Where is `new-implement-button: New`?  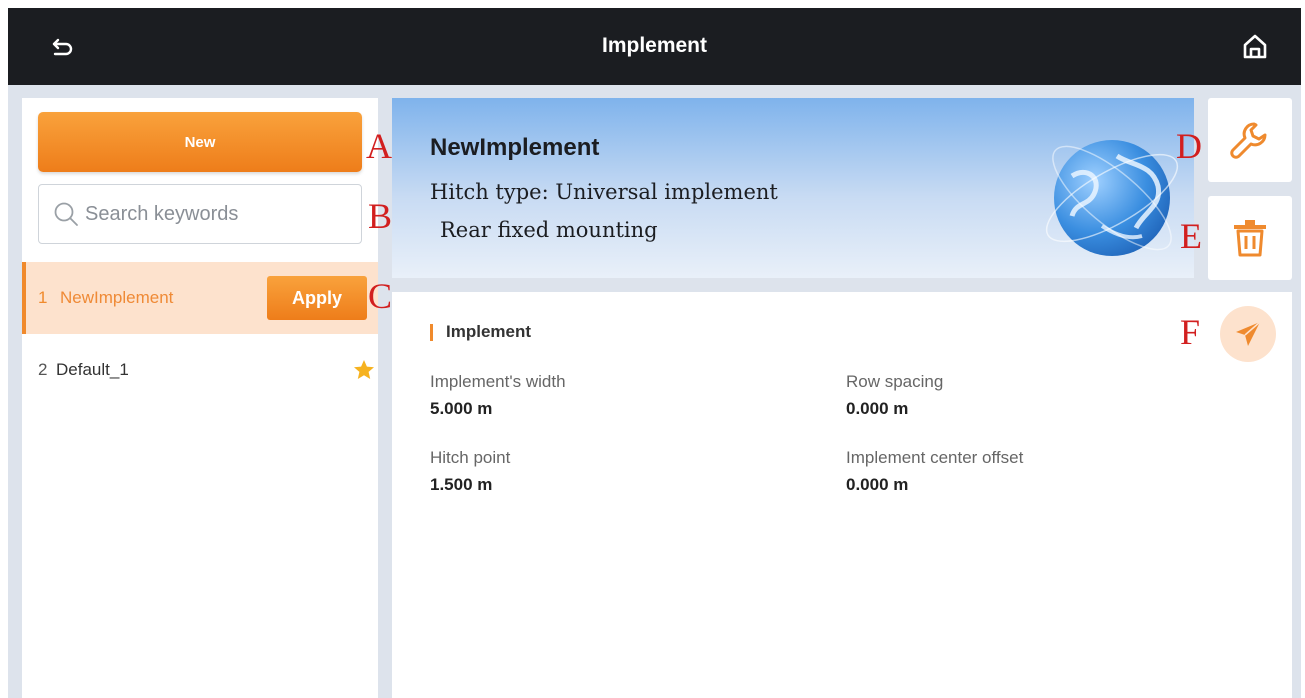 new-implement-button: New is located at coordinates (200, 142).